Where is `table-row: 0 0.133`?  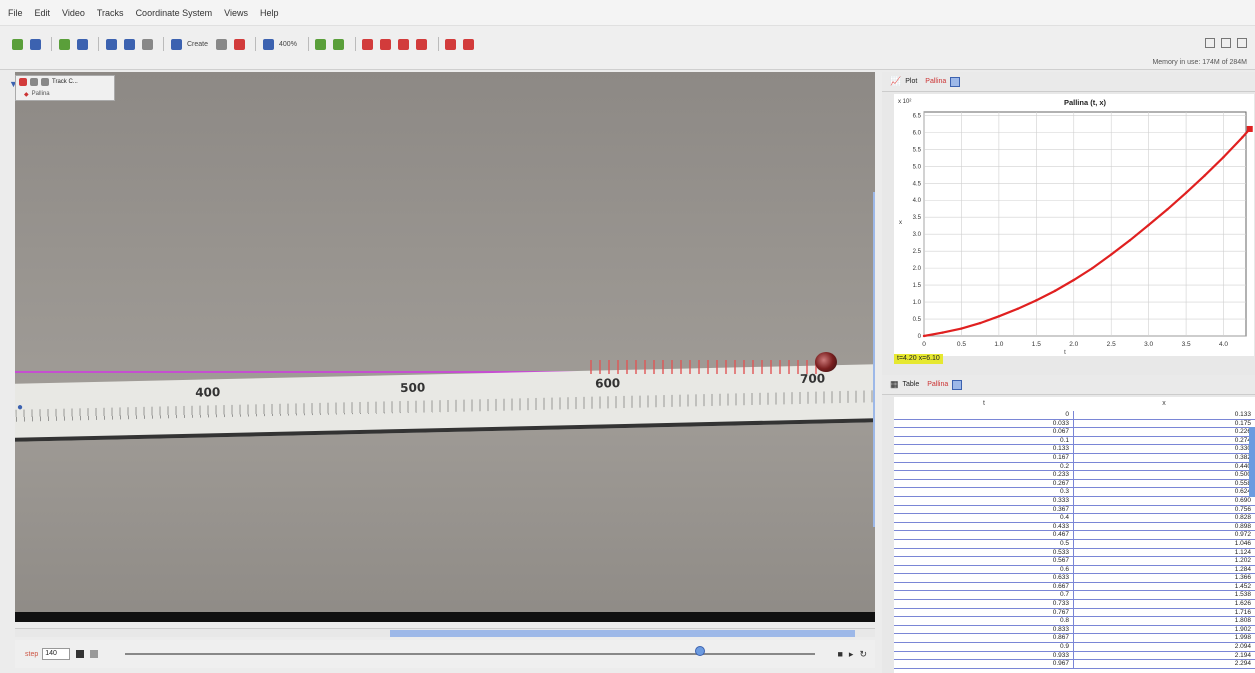
table-row: 0 0.133 is located at coordinates (1074, 415).